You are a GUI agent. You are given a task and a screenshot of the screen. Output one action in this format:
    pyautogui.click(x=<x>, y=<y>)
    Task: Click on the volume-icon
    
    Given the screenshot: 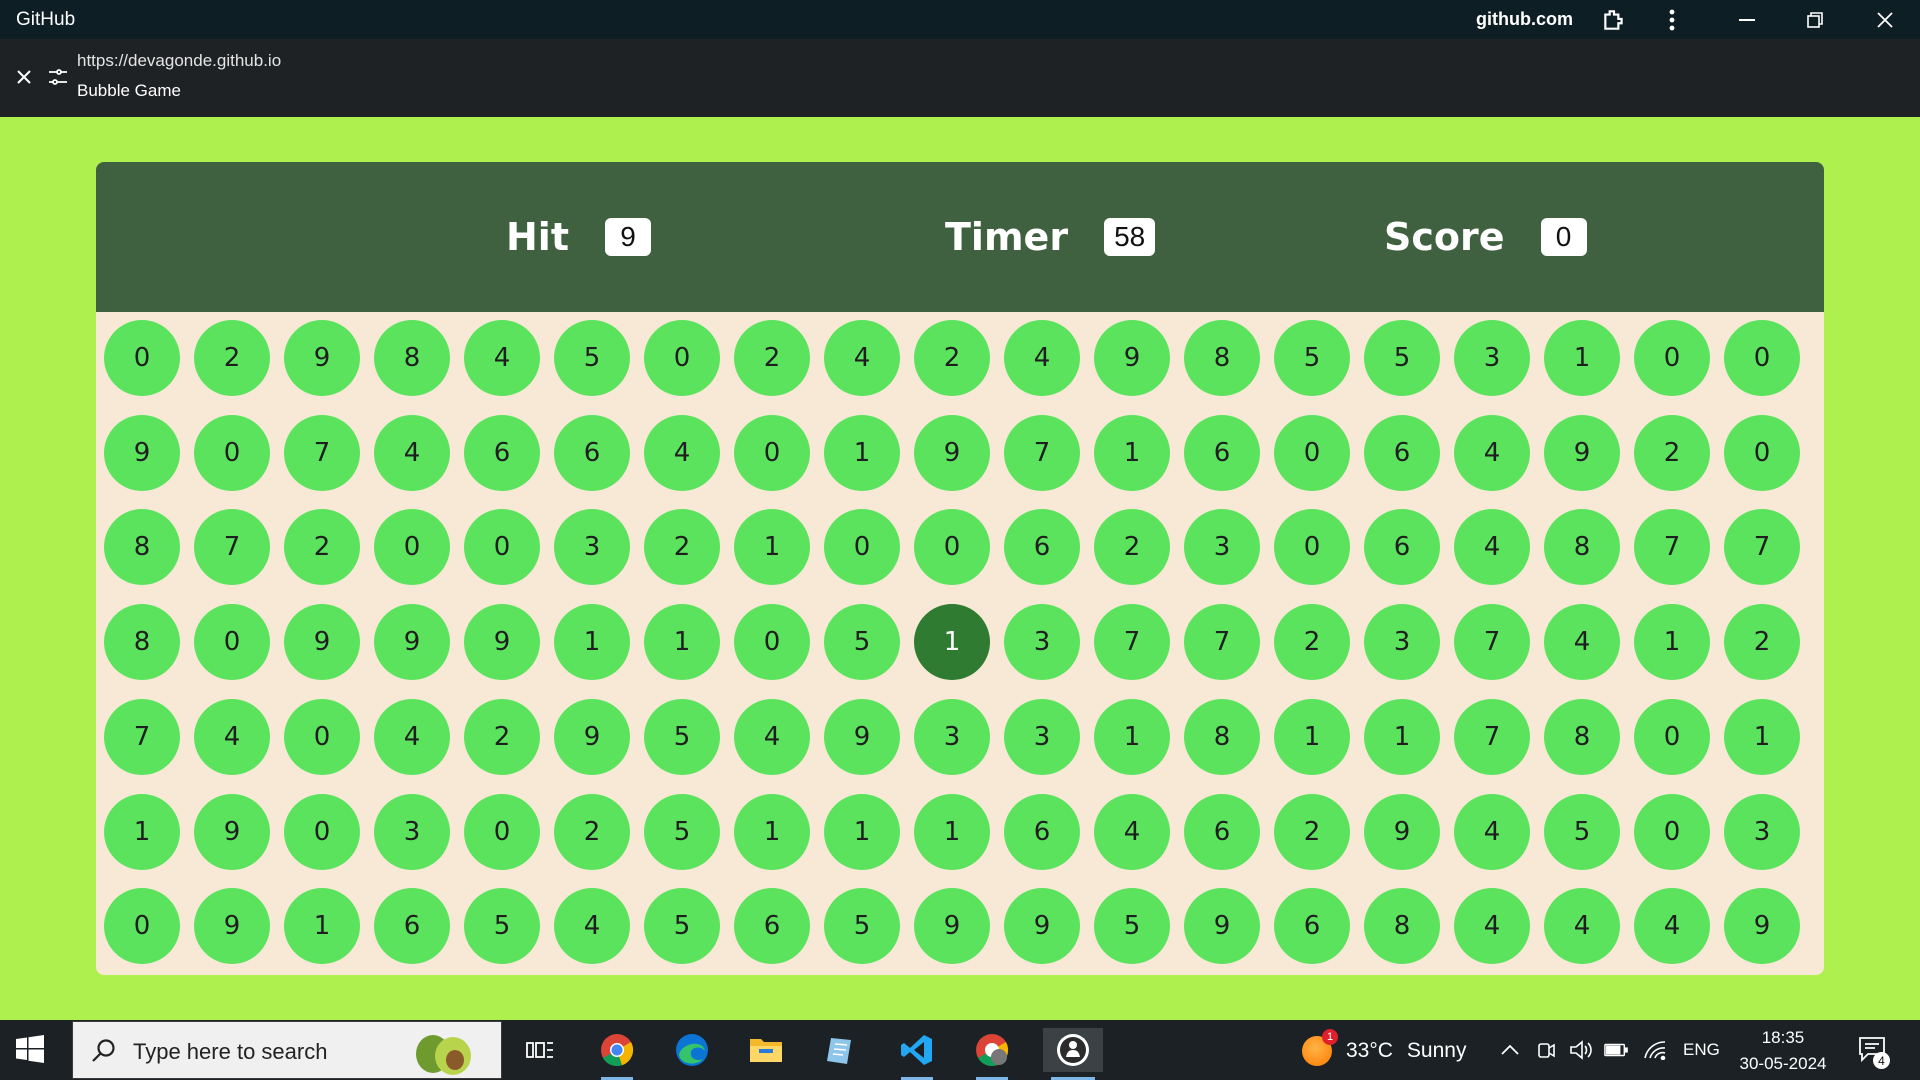 What is the action you would take?
    pyautogui.click(x=1581, y=1050)
    